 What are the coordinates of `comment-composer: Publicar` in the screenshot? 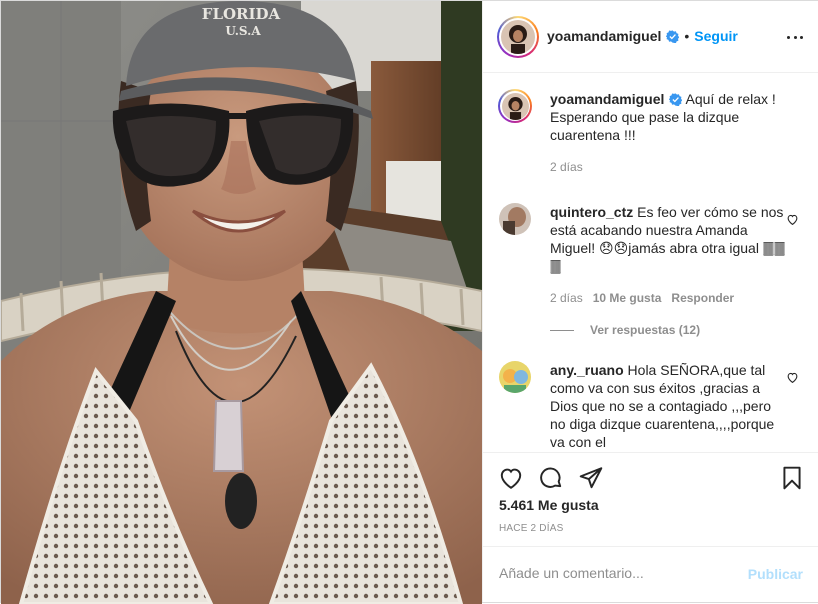 It's located at (650, 574).